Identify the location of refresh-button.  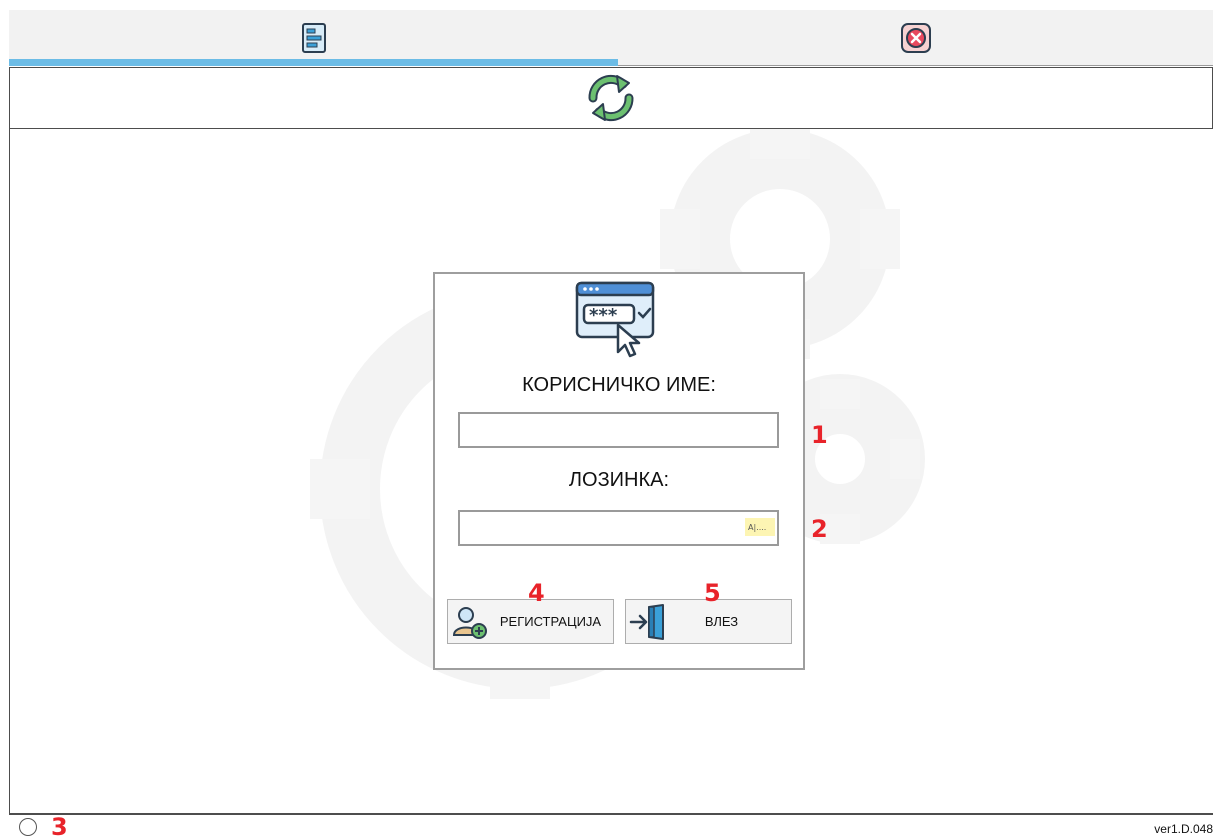
(611, 98).